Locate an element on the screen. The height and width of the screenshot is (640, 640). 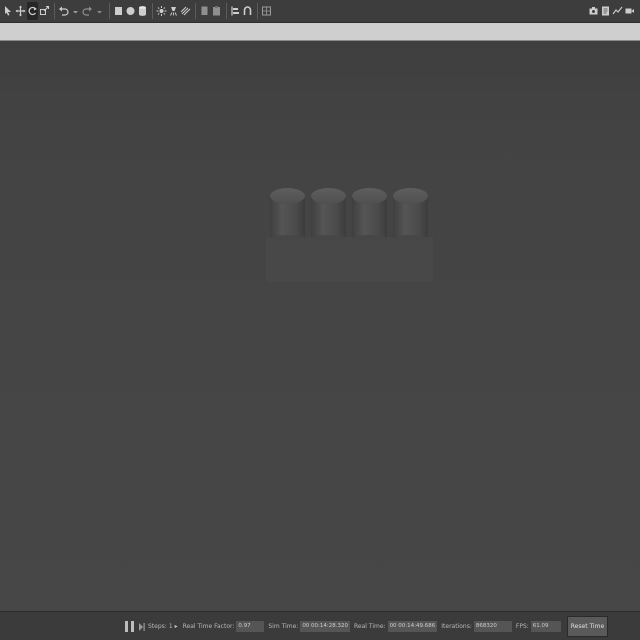
directional-light-icon is located at coordinates (185, 11).